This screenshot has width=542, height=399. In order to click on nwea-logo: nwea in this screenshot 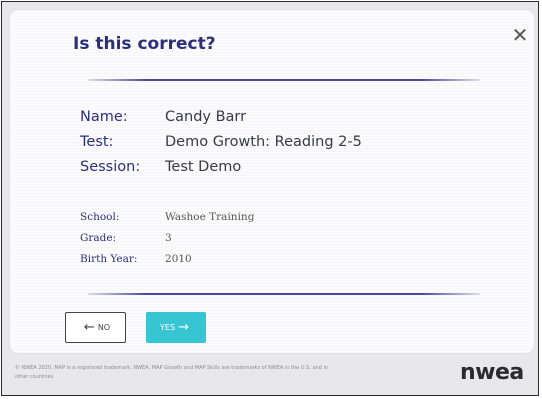, I will do `click(492, 372)`.